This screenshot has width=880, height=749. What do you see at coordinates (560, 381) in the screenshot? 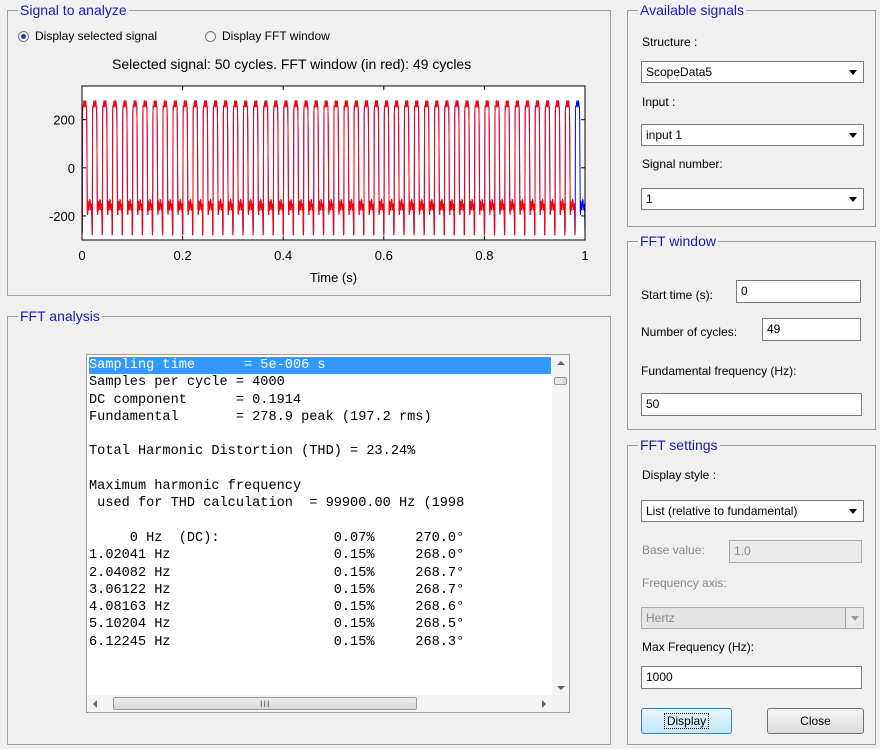
I see `vertical-scroll-thumb` at bounding box center [560, 381].